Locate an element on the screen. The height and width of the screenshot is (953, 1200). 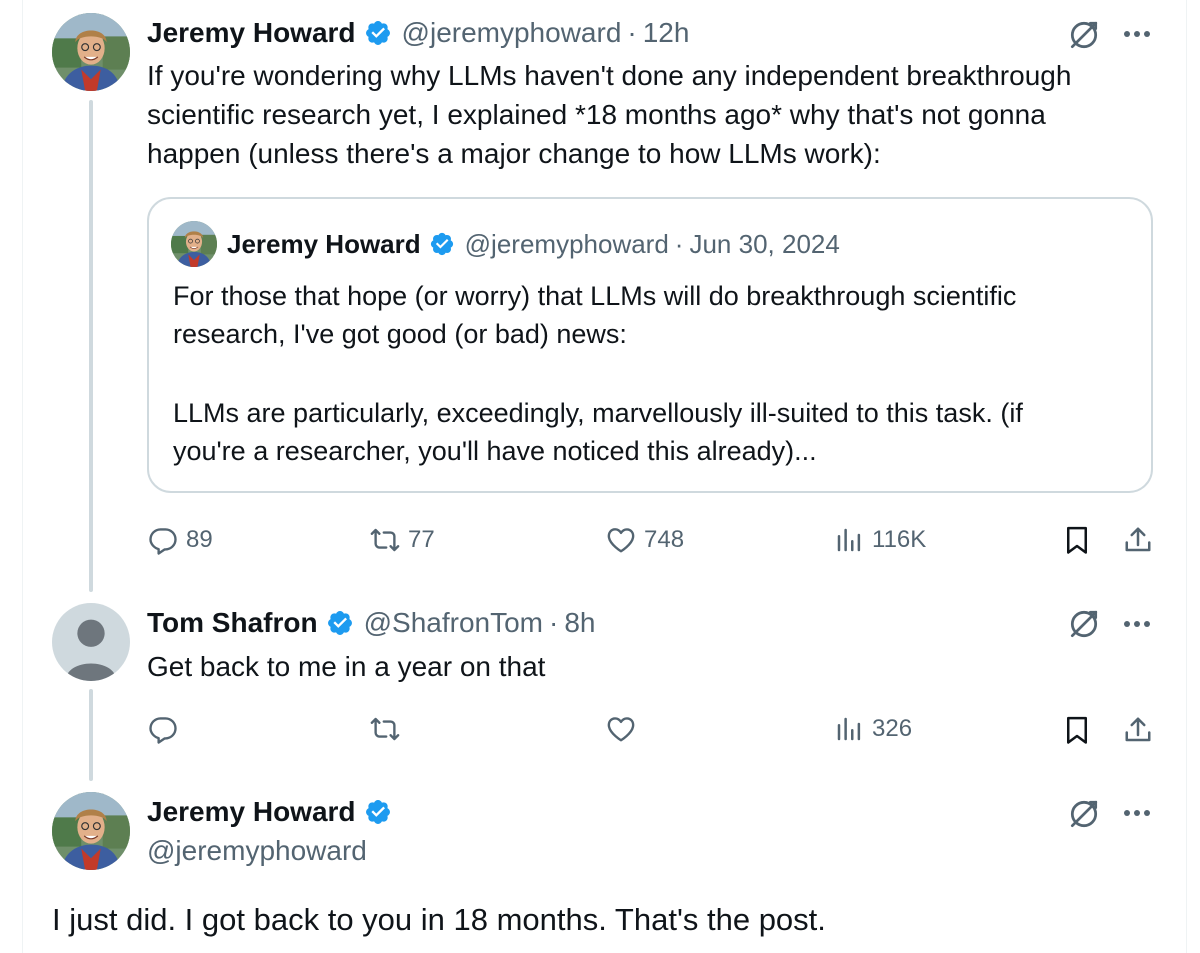
tweet-header: Jeremy Howard is located at coordinates (274, 812).